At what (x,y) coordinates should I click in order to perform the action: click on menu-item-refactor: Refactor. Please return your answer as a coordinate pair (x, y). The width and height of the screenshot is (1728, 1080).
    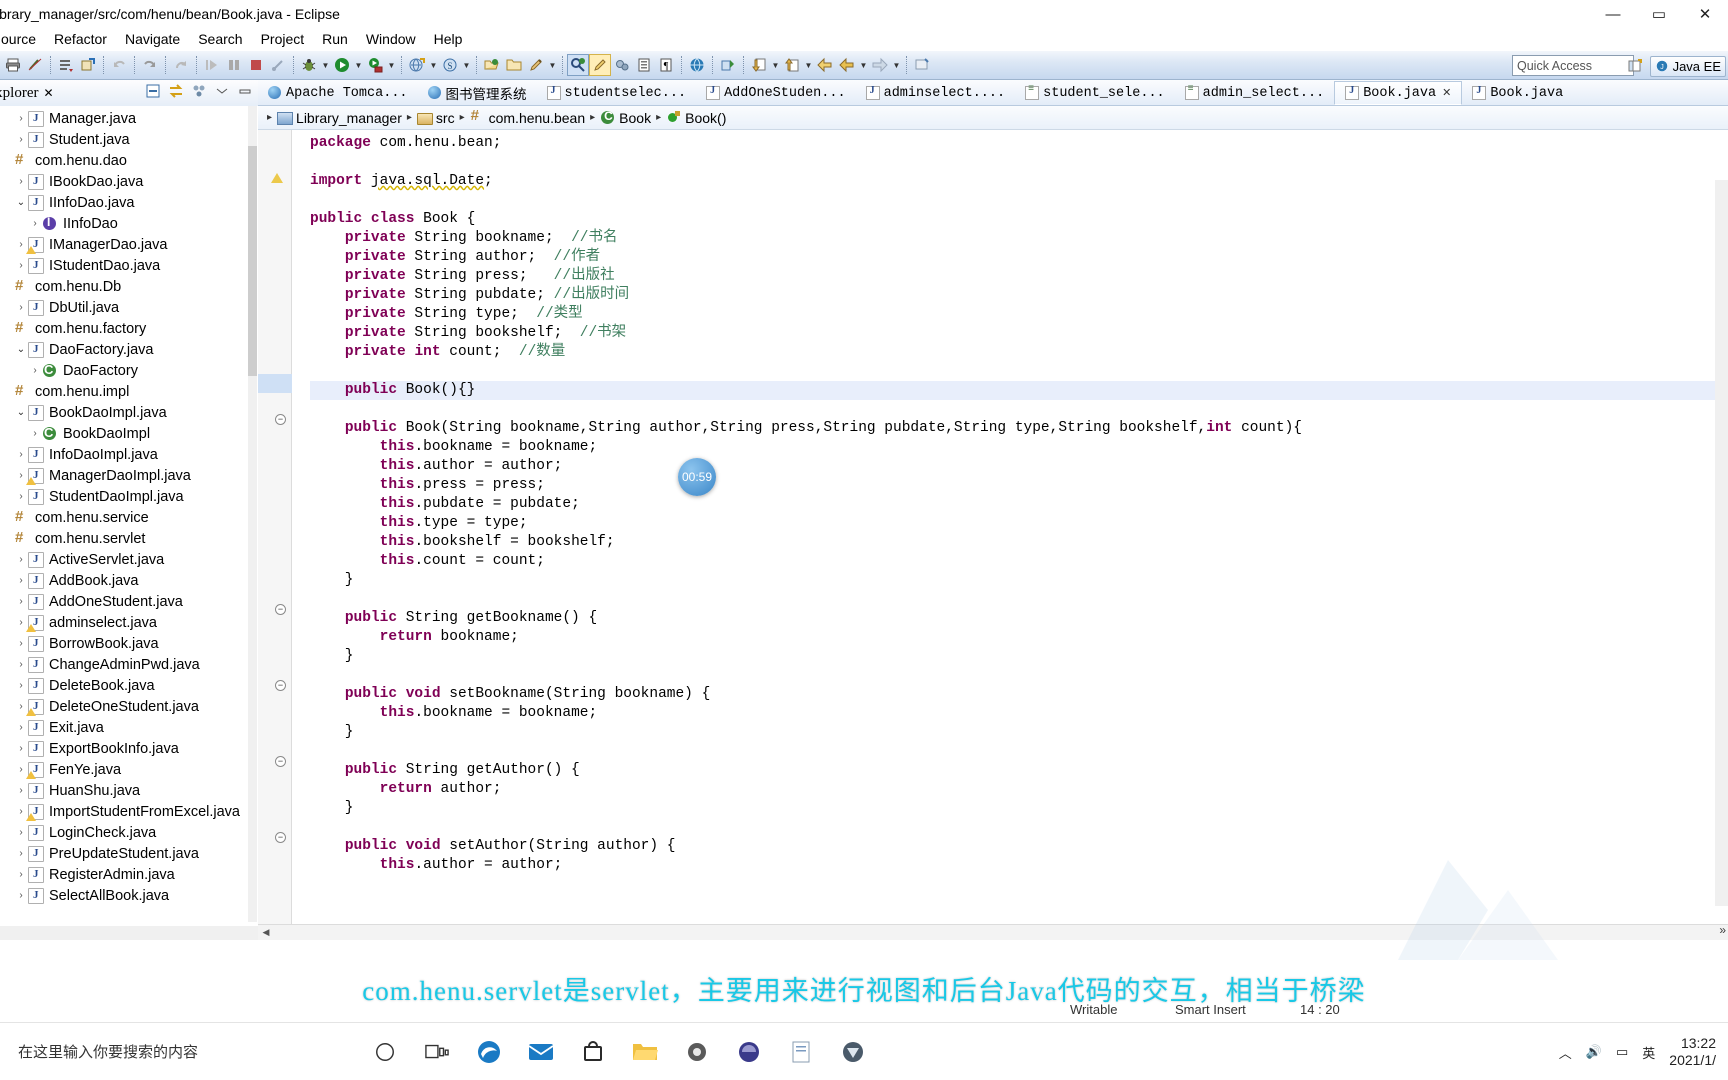
    Looking at the image, I should click on (80, 39).